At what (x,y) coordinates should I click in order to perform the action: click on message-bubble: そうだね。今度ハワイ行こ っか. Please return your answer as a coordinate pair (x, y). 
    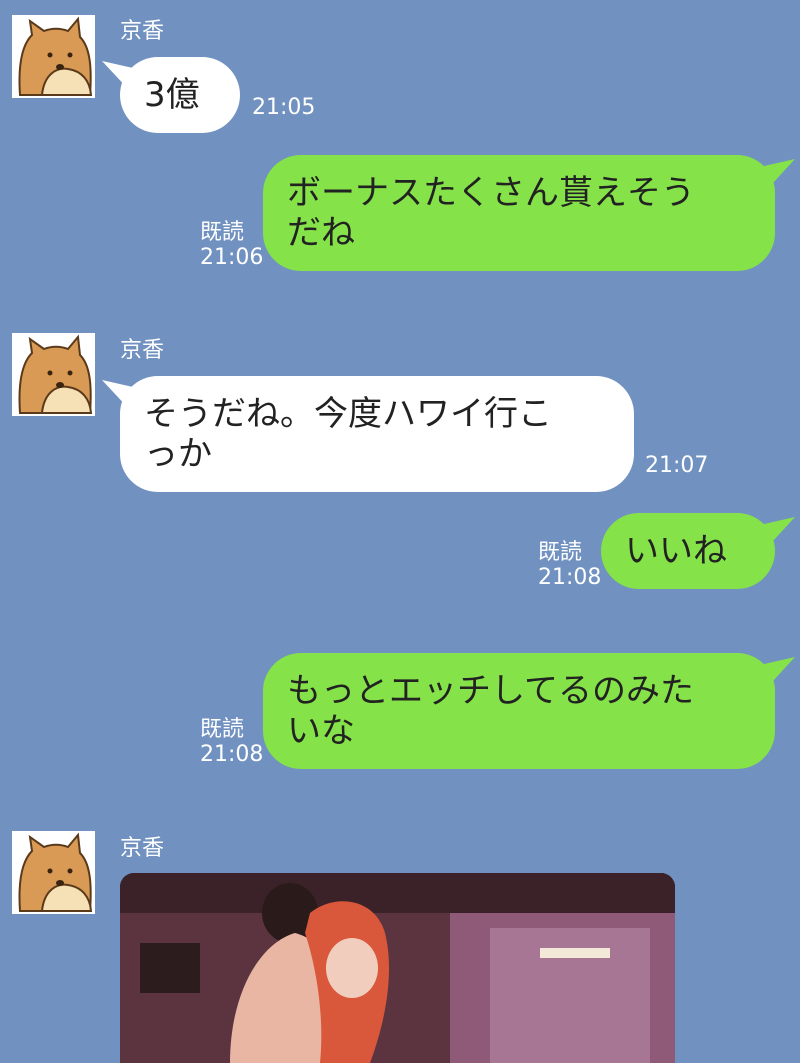
    Looking at the image, I should click on (377, 434).